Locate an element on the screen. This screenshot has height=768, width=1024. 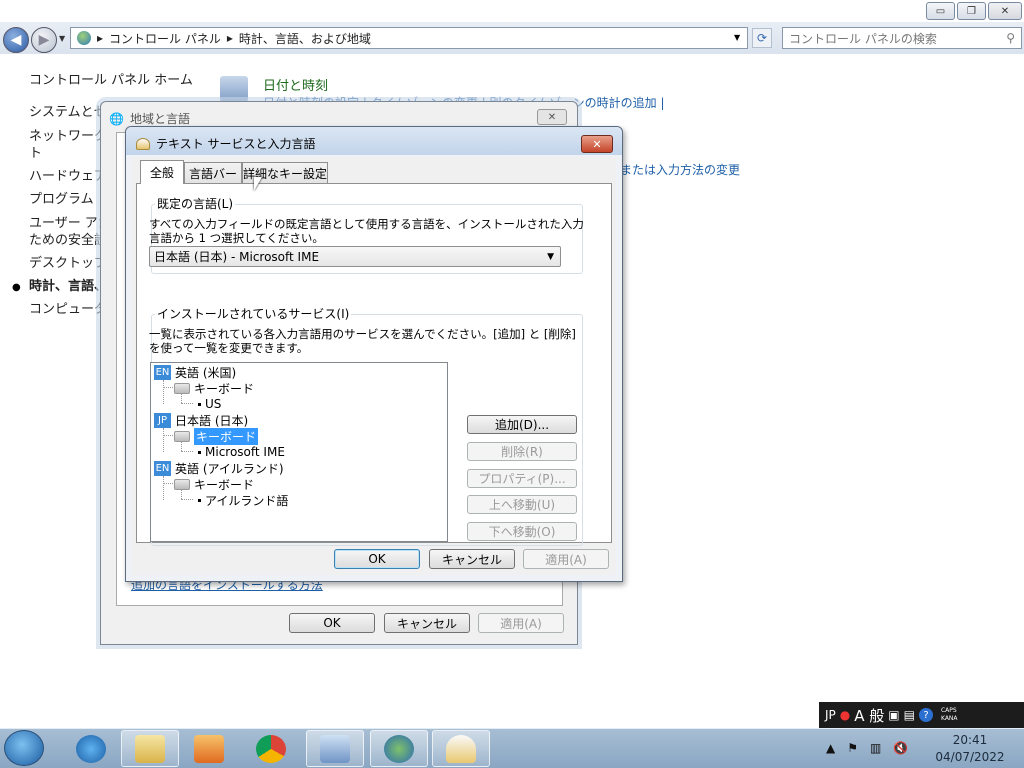
text-services-title: テキスト サービスと入力言語 is located at coordinates (225, 143).